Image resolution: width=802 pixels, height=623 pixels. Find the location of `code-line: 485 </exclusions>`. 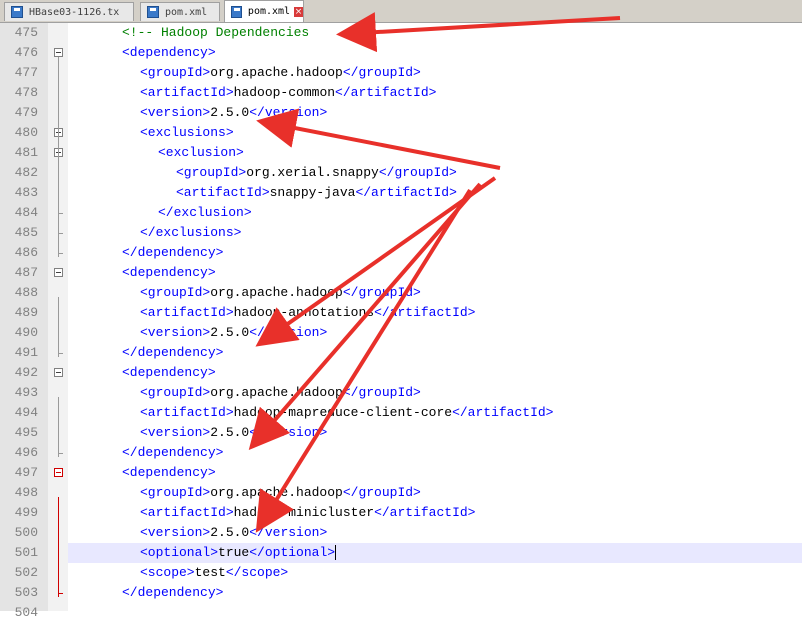

code-line: 485 </exclusions> is located at coordinates (401, 233).